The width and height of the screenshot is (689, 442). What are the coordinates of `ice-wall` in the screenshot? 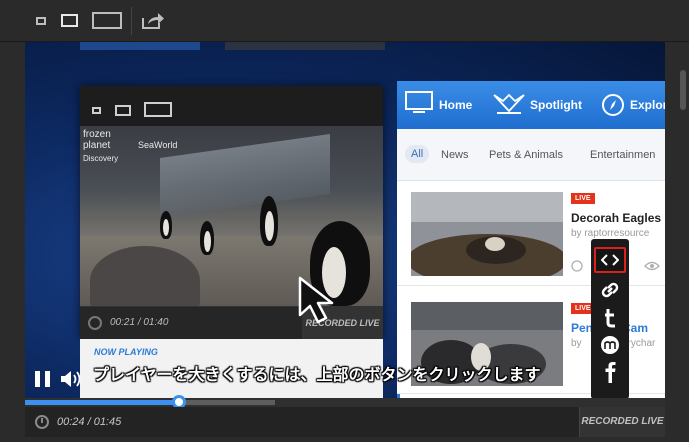 It's located at (245, 176).